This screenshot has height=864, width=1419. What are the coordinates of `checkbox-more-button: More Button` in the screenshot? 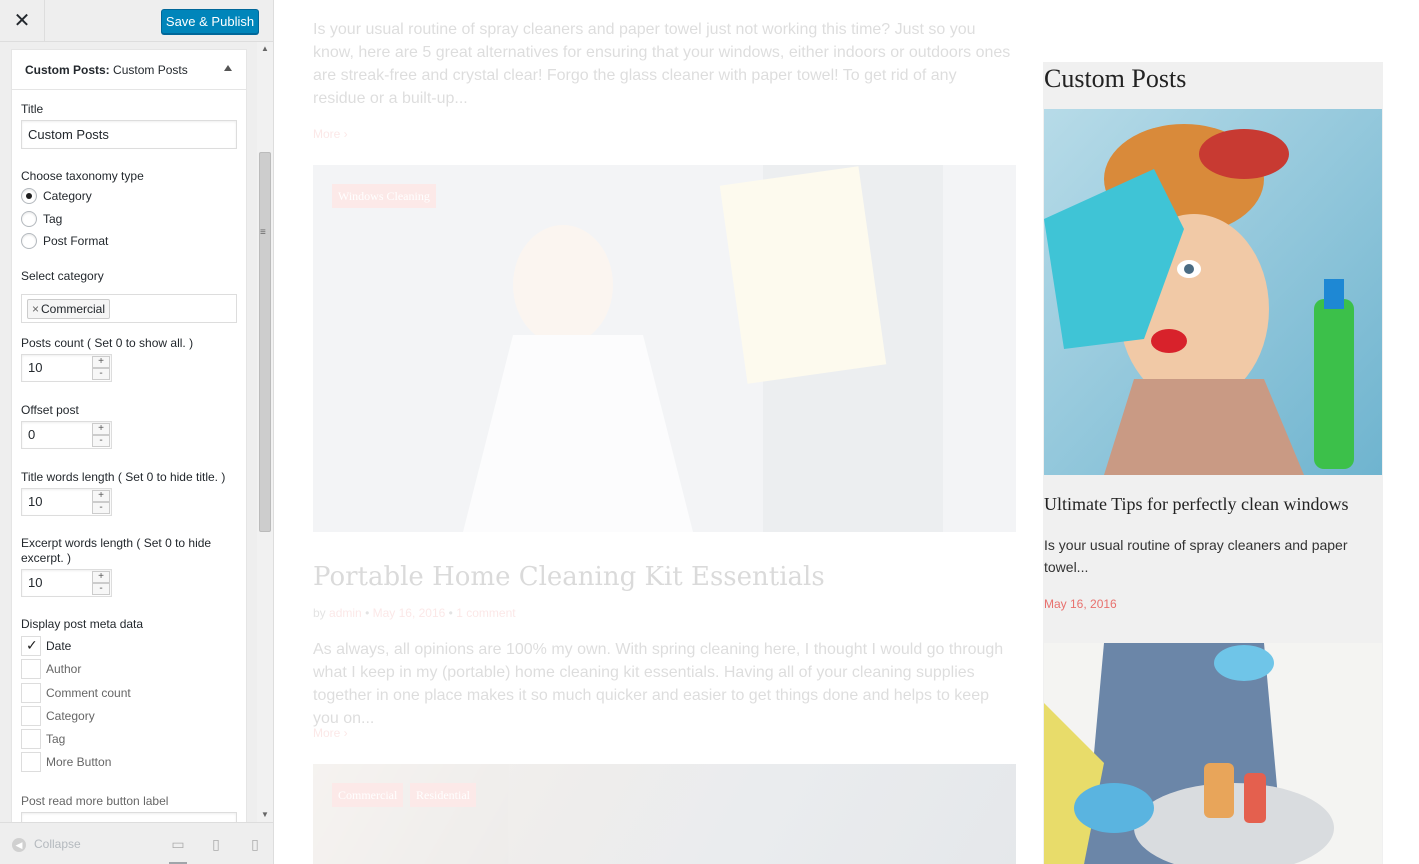 It's located at (66, 761).